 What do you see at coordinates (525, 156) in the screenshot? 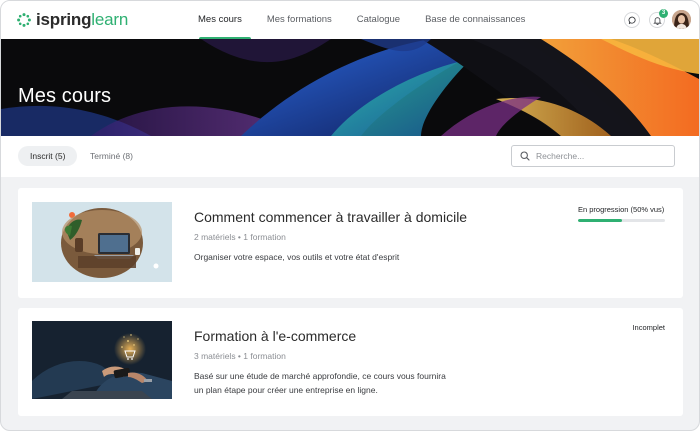
I see `search-icon` at bounding box center [525, 156].